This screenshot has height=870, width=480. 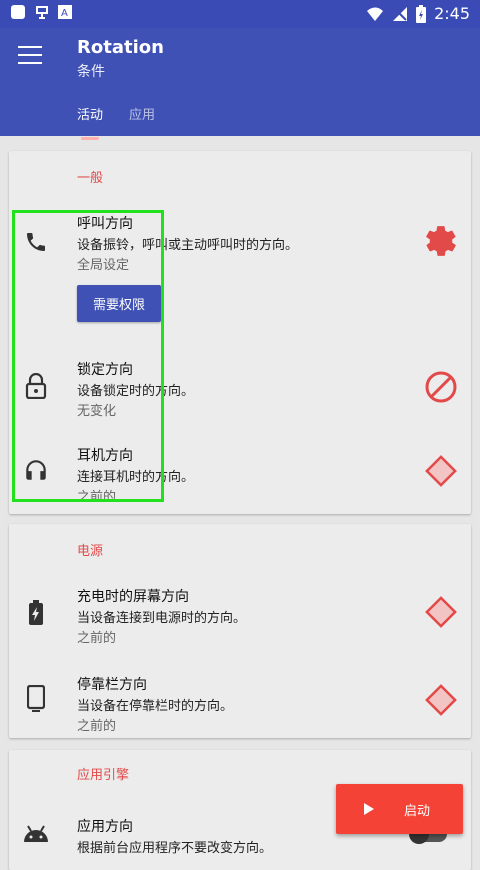 What do you see at coordinates (116, 122) in the screenshot?
I see `tab-bar: 活动 应用` at bounding box center [116, 122].